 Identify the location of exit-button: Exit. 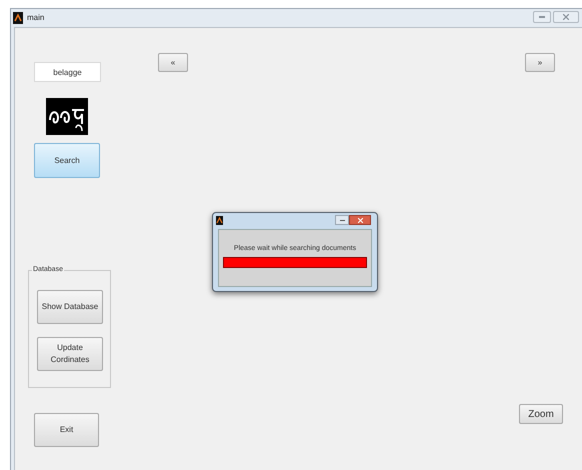
(66, 430).